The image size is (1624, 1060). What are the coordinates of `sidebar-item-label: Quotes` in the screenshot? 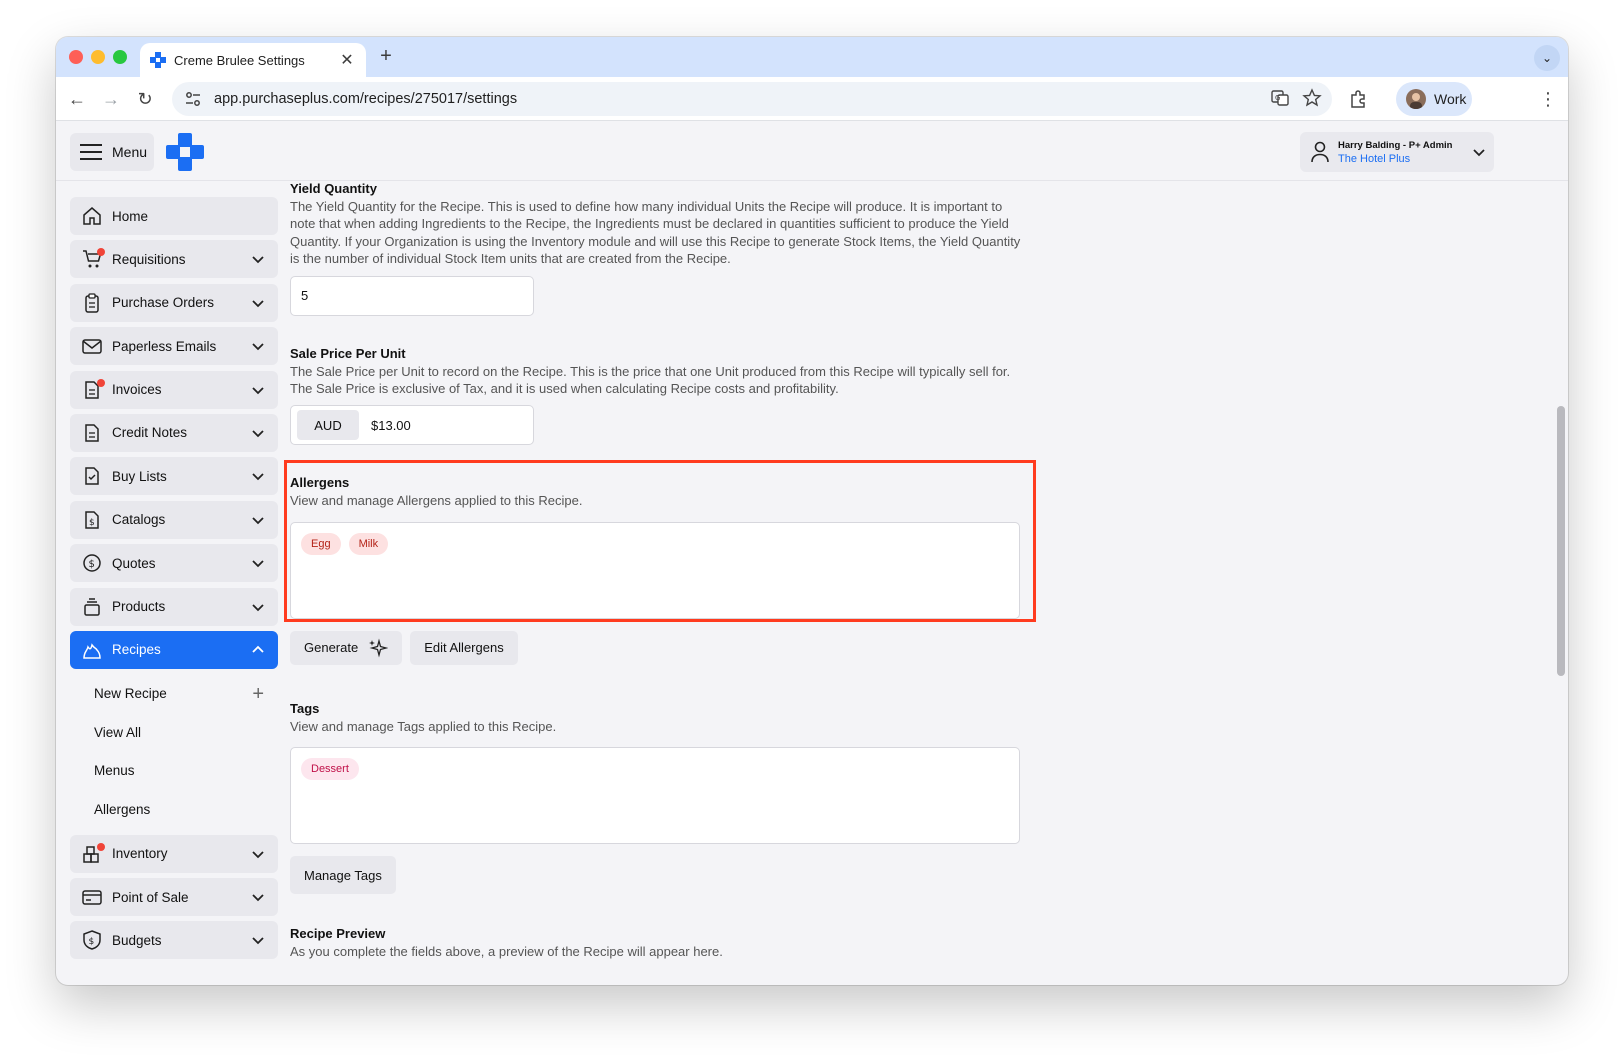 It's located at (134, 563).